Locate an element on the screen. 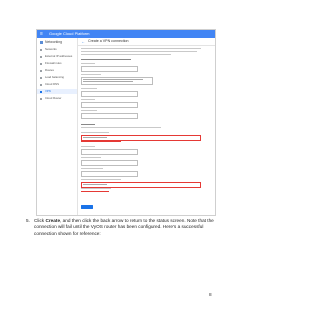  step-text-before: Click is located at coordinates (40, 220).